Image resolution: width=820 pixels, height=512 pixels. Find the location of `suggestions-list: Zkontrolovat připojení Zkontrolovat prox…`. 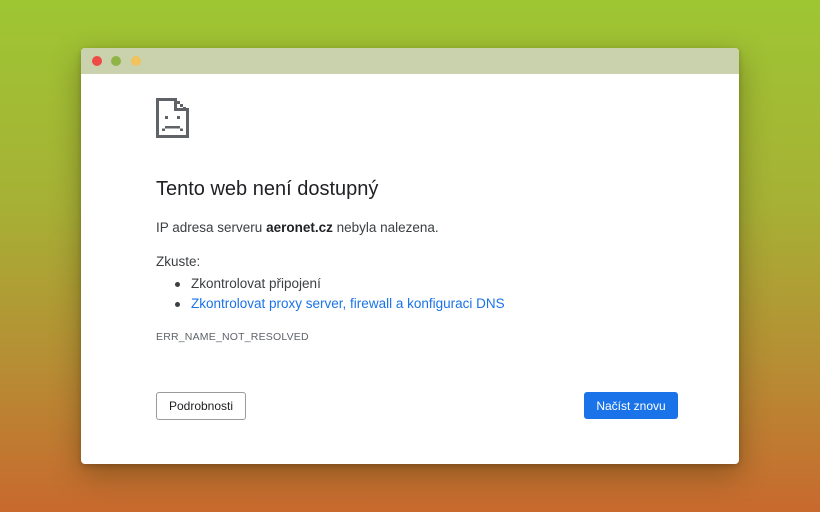

suggestions-list: Zkontrolovat připojení Zkontrolovat prox… is located at coordinates (330, 294).